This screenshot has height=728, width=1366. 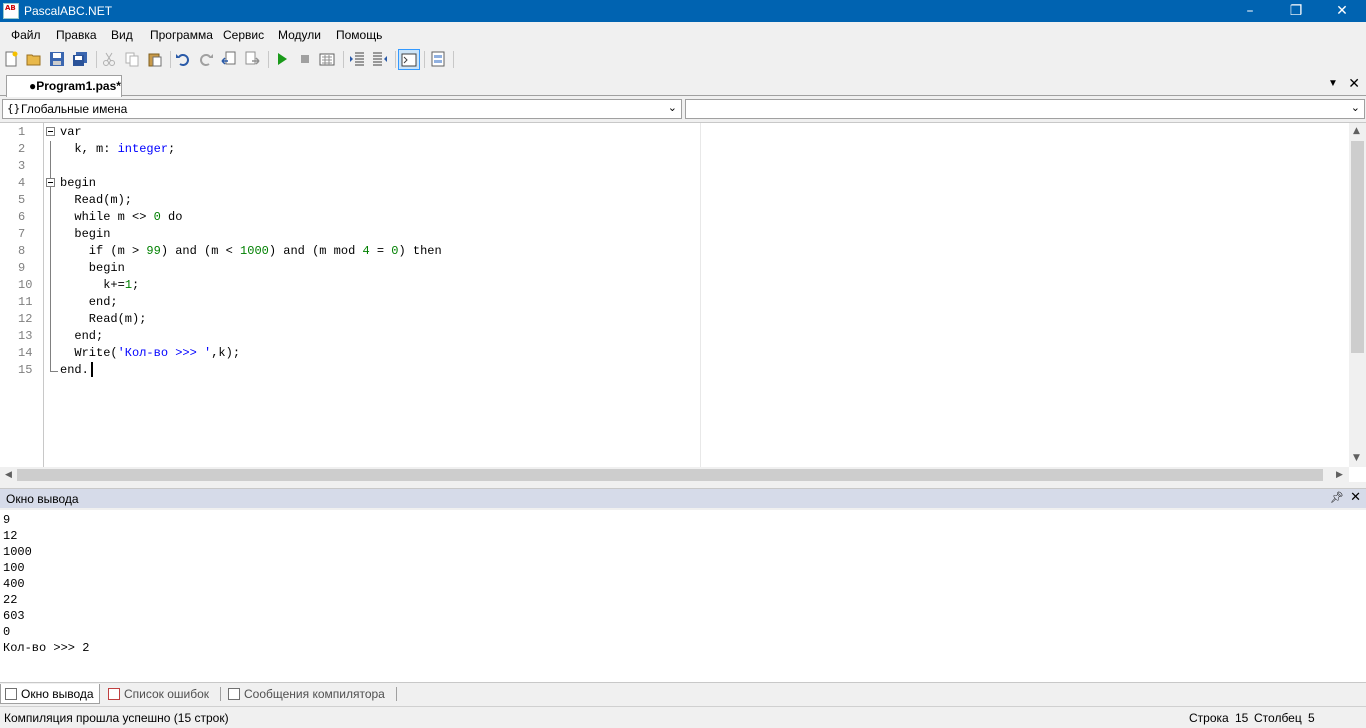 What do you see at coordinates (282, 59) in the screenshot?
I see `run-icon` at bounding box center [282, 59].